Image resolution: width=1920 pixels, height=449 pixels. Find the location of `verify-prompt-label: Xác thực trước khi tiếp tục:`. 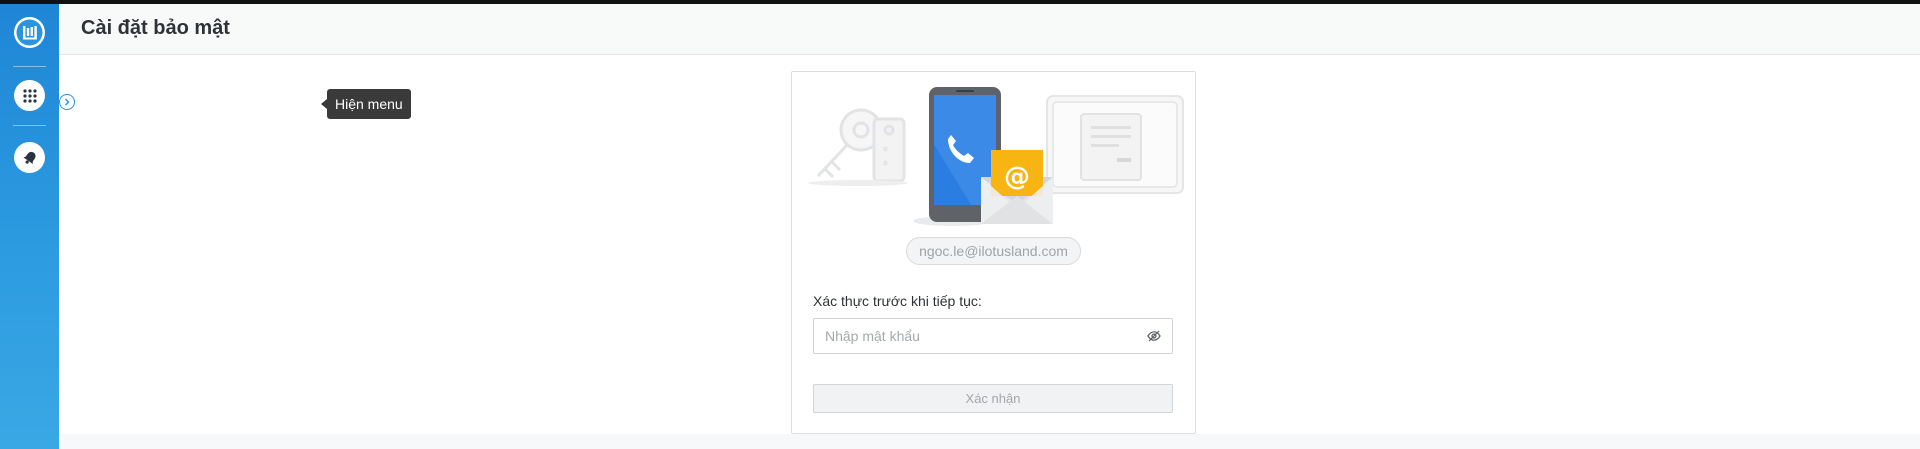

verify-prompt-label: Xác thực trước khi tiếp tục: is located at coordinates (897, 301).